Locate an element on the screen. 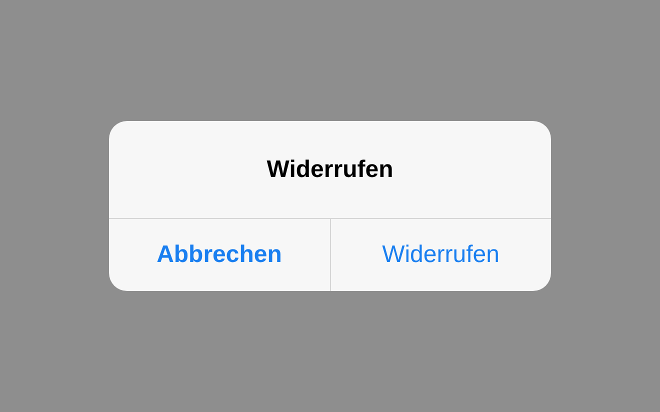 Image resolution: width=660 pixels, height=412 pixels. alert-title: Widerrufen is located at coordinates (330, 169).